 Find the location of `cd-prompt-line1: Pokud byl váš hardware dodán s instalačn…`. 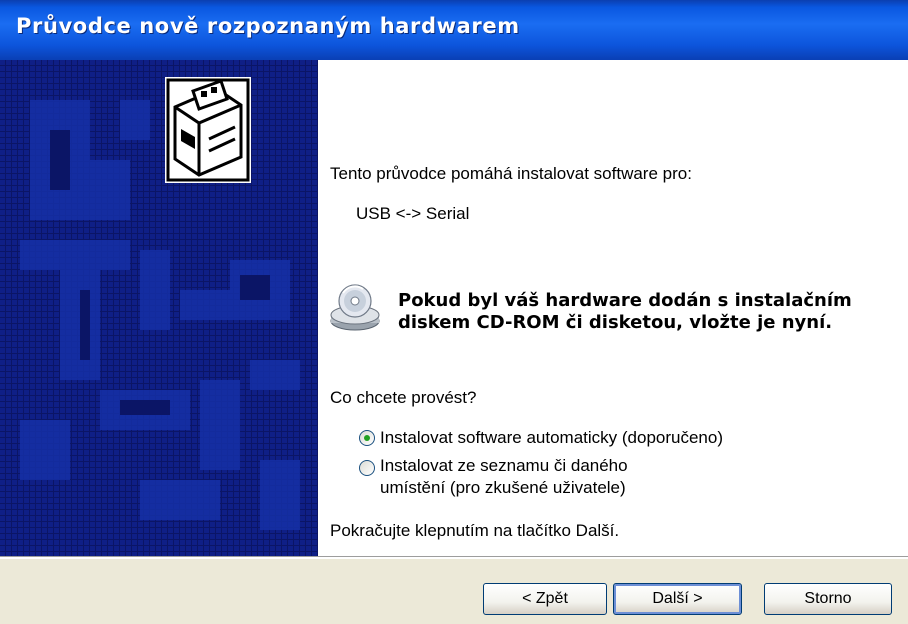

cd-prompt-line1: Pokud byl váš hardware dodán s instalačn… is located at coordinates (625, 300).